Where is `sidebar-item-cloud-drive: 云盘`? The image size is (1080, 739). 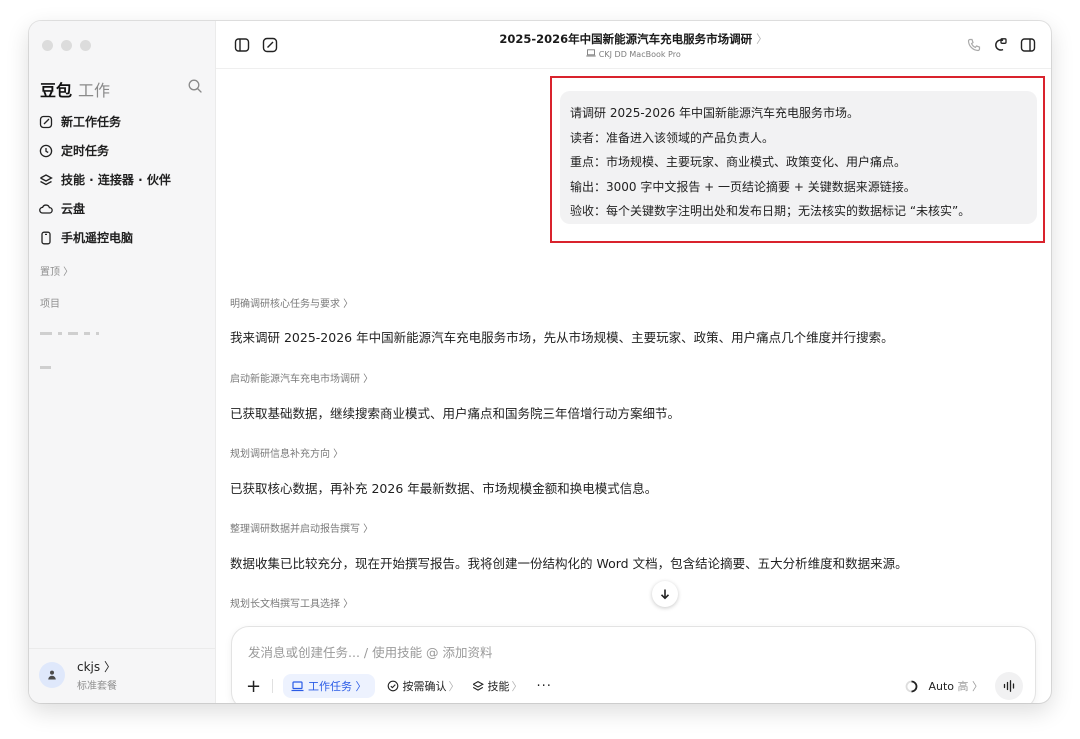
sidebar-item-cloud-drive: 云盘 is located at coordinates (124, 208).